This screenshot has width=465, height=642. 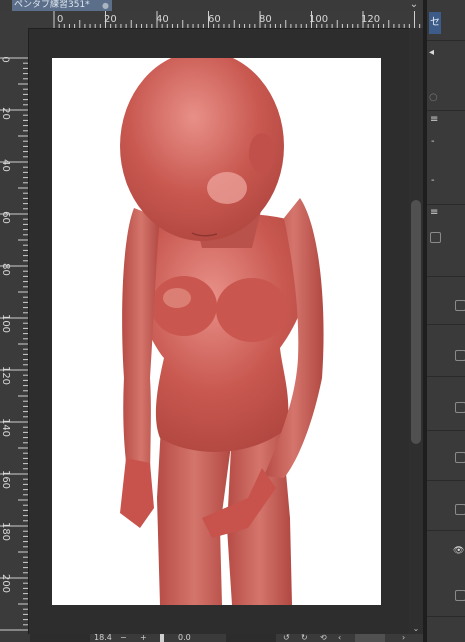 I want to click on document-tab: ペンタブ練習351*, so click(x=62, y=5).